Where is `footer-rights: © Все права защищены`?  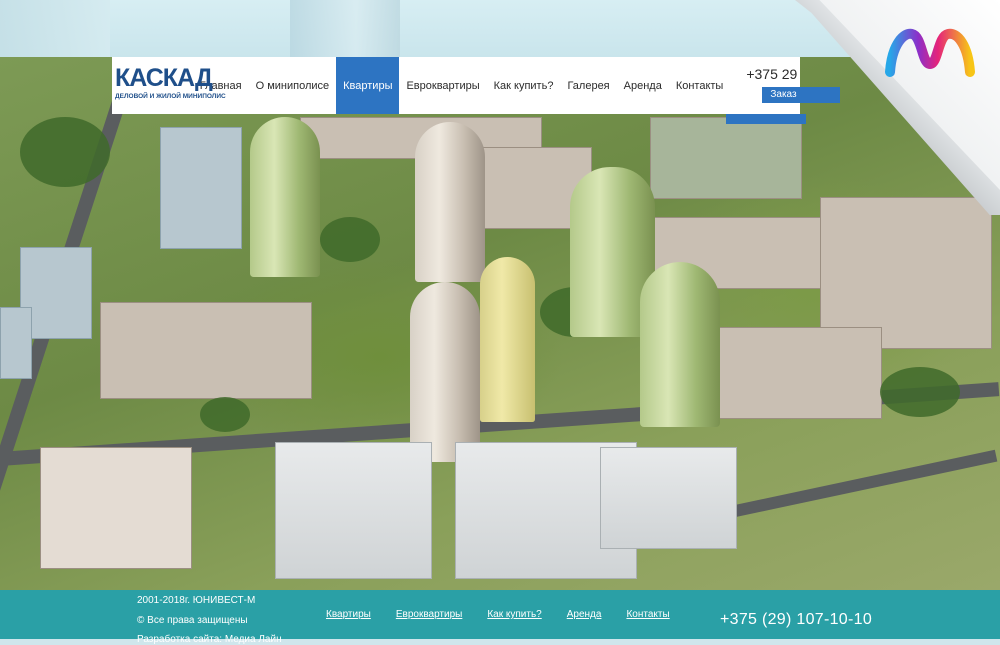
footer-rights: © Все права защищены is located at coordinates (192, 620).